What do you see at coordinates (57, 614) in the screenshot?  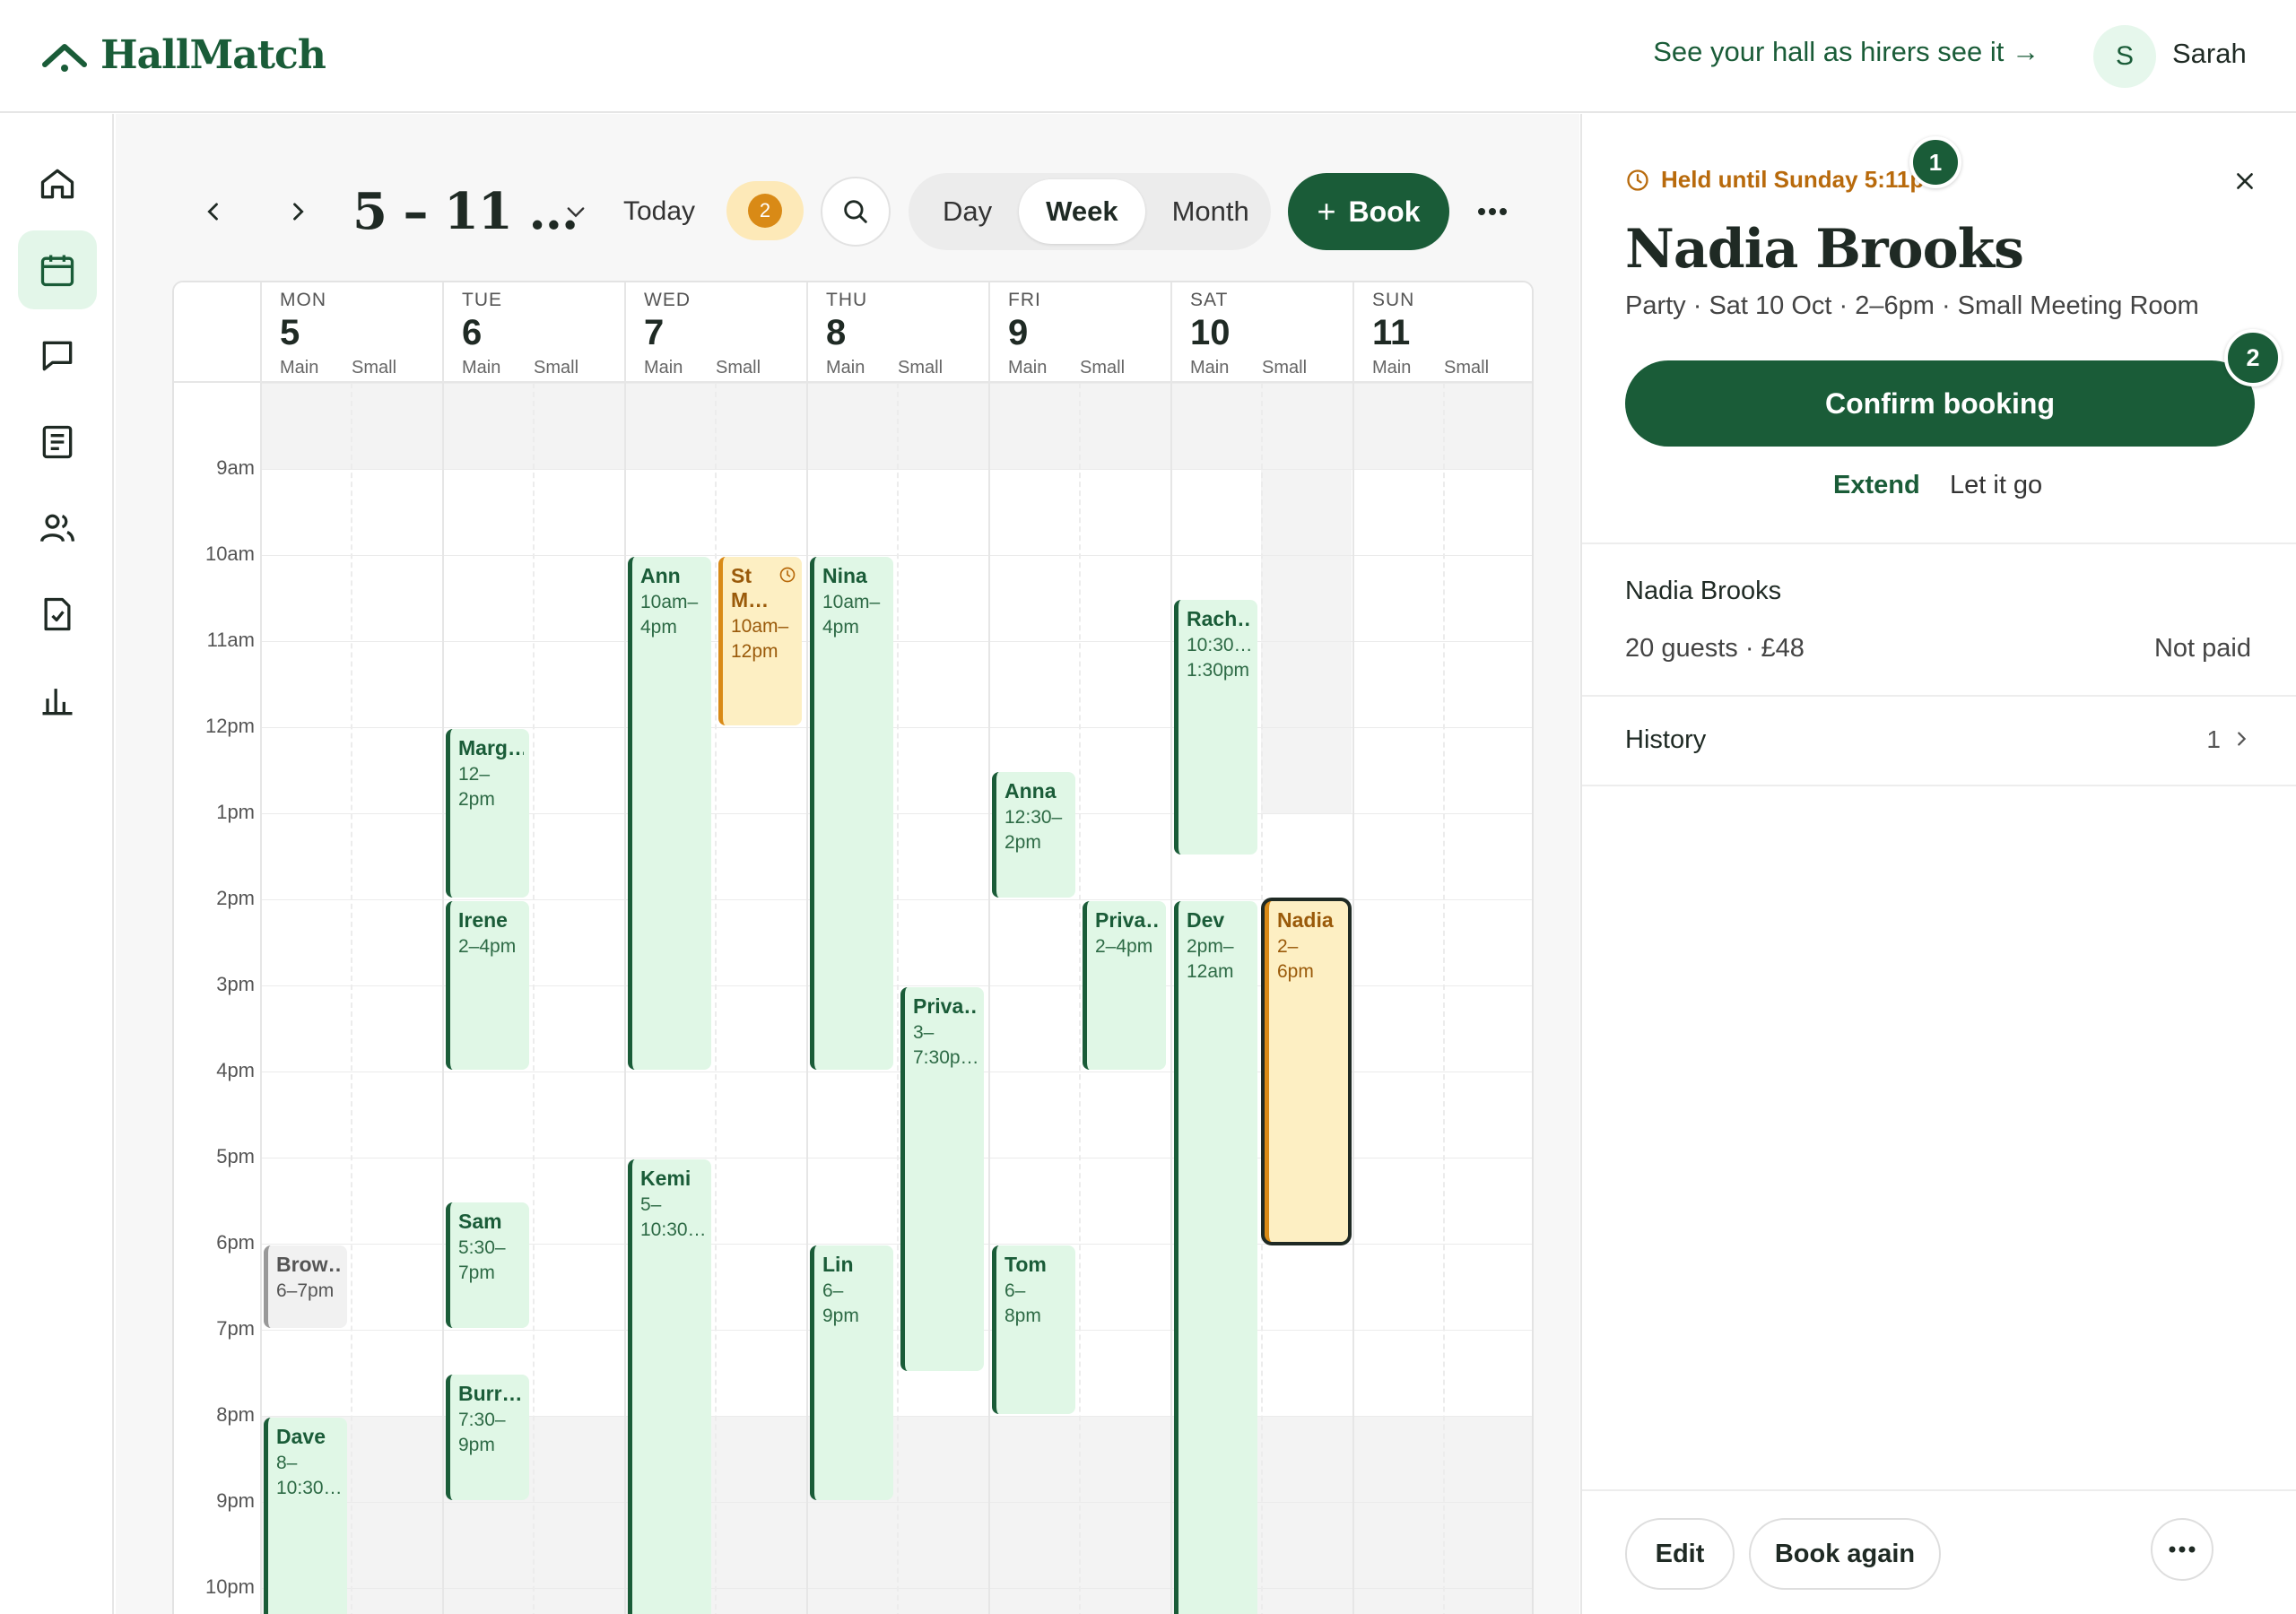 I see `nav-tasks` at bounding box center [57, 614].